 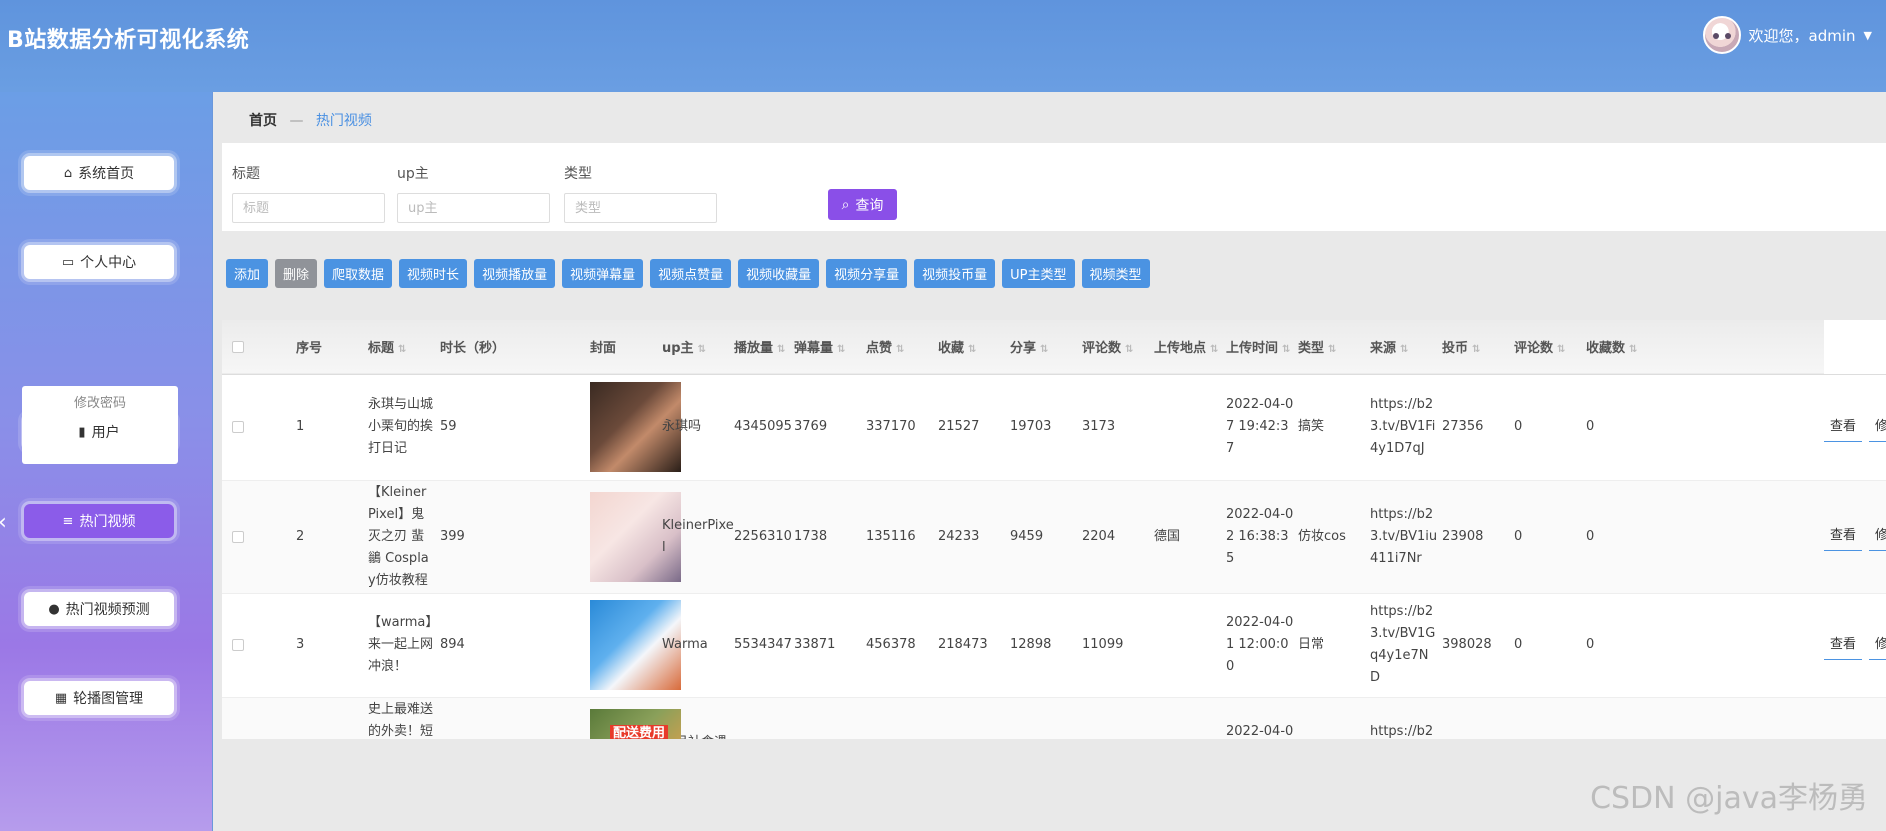 I want to click on up-input, so click(x=473, y=208).